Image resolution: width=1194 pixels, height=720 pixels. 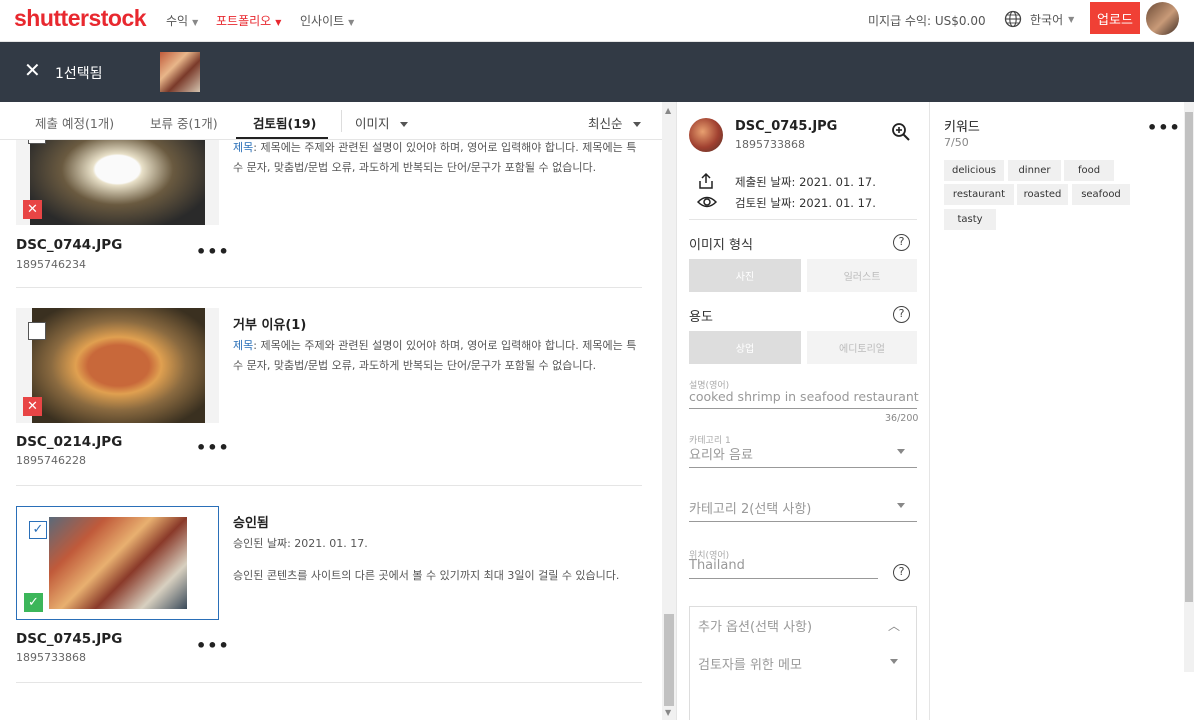 What do you see at coordinates (1101, 194) in the screenshot?
I see `keyword-chip: seafood` at bounding box center [1101, 194].